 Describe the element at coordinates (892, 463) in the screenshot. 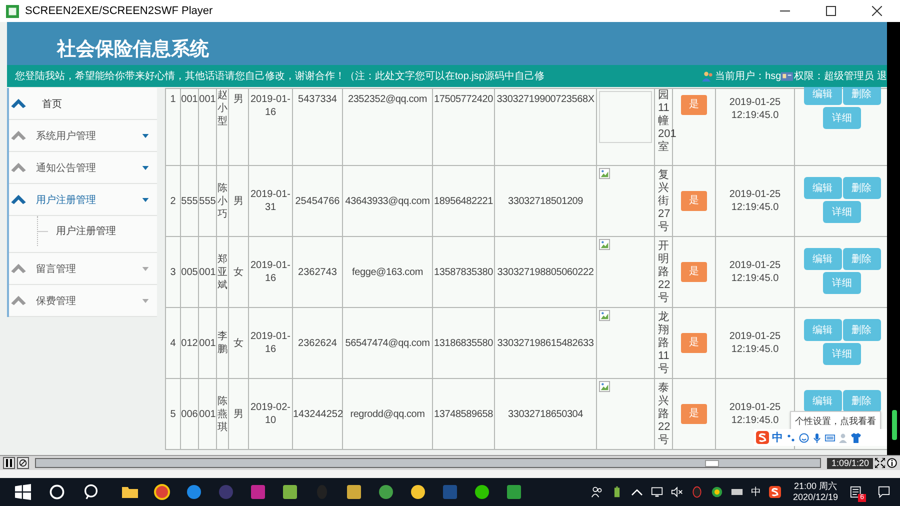

I see `info-icon` at that location.